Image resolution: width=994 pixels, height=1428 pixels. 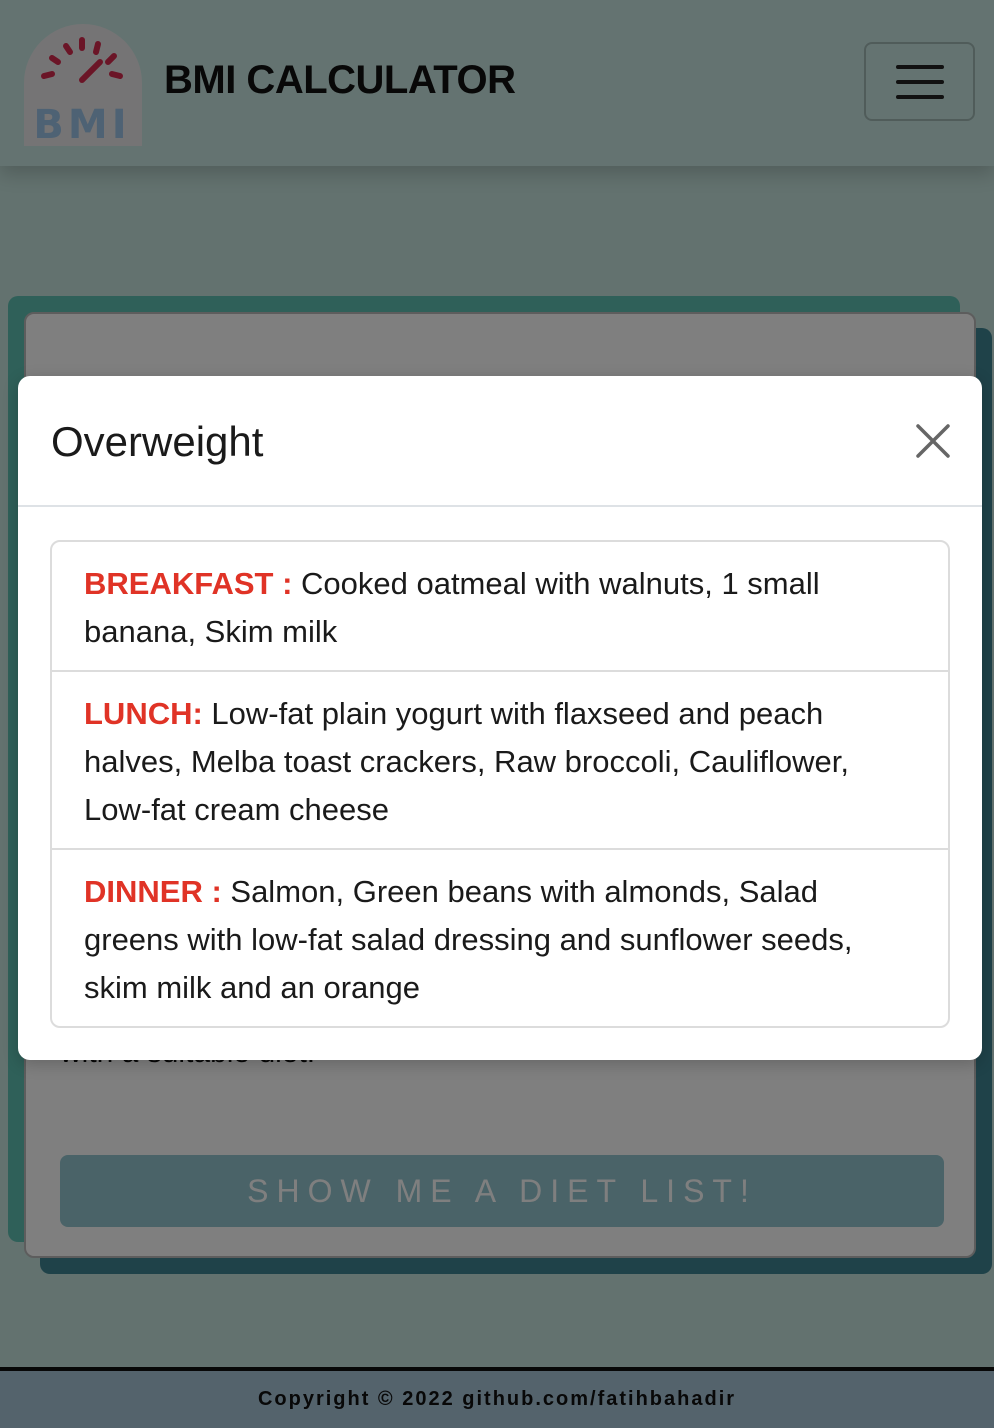 I want to click on modal-title: Overweight, so click(x=157, y=441).